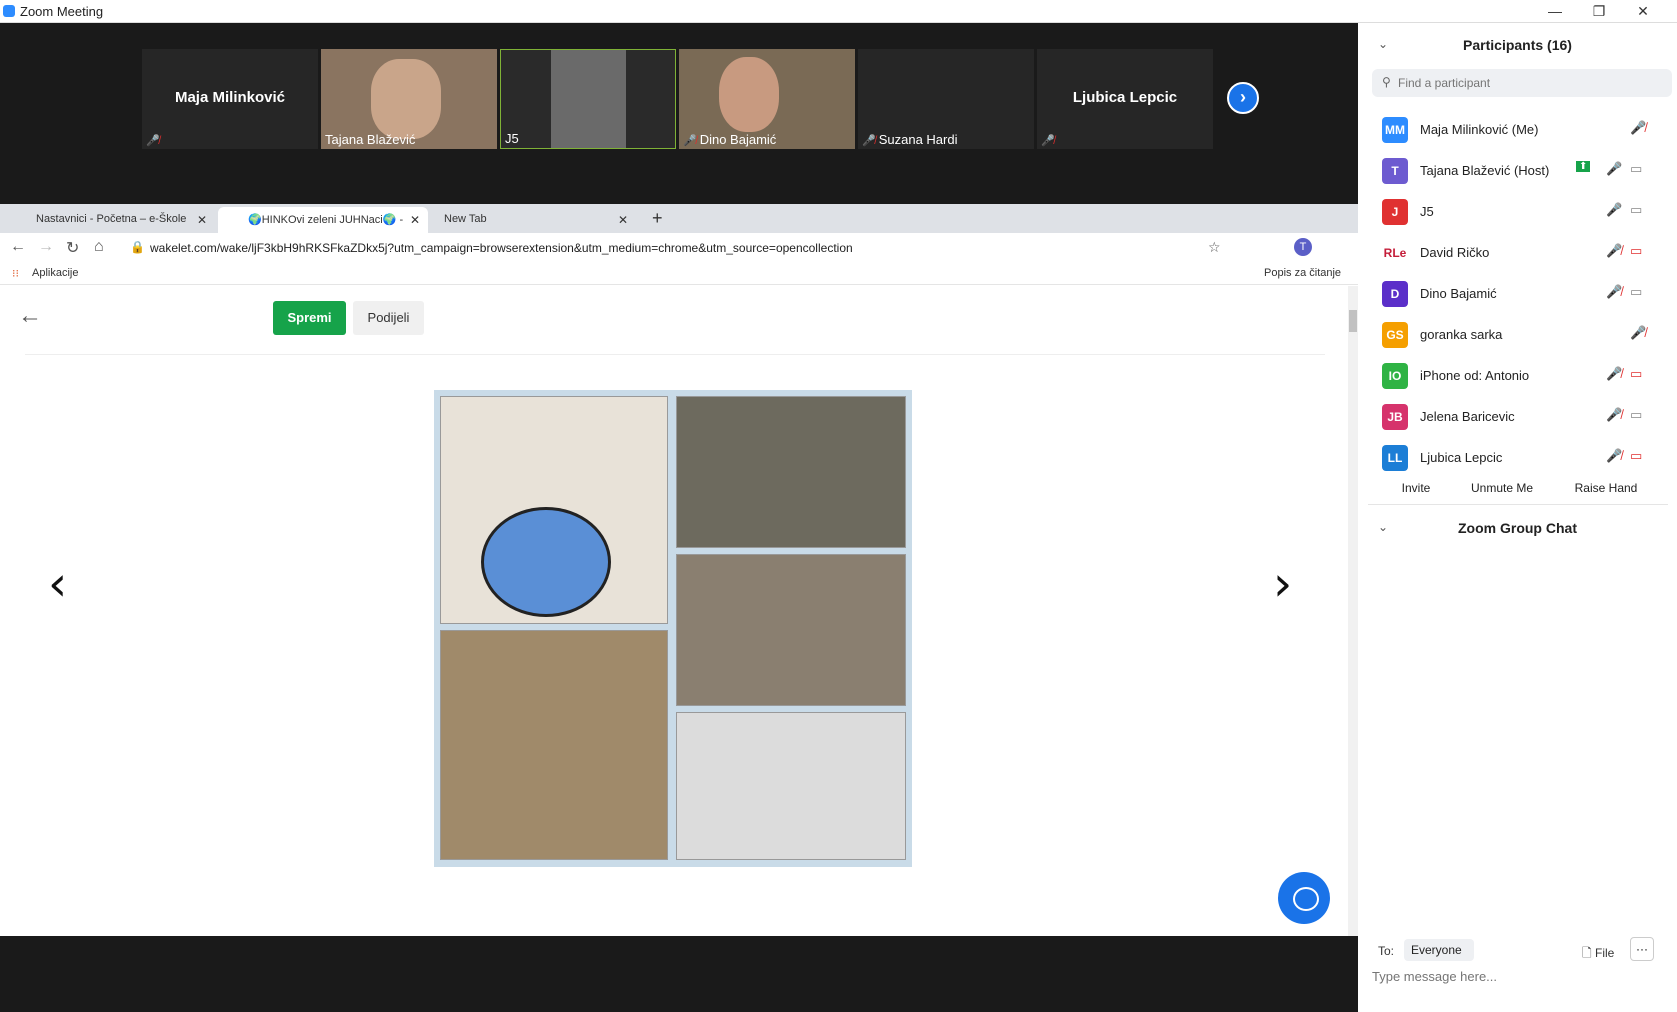 This screenshot has height=1012, width=1677. Describe the element at coordinates (1303, 247) in the screenshot. I see `profile-avatar: T` at that location.